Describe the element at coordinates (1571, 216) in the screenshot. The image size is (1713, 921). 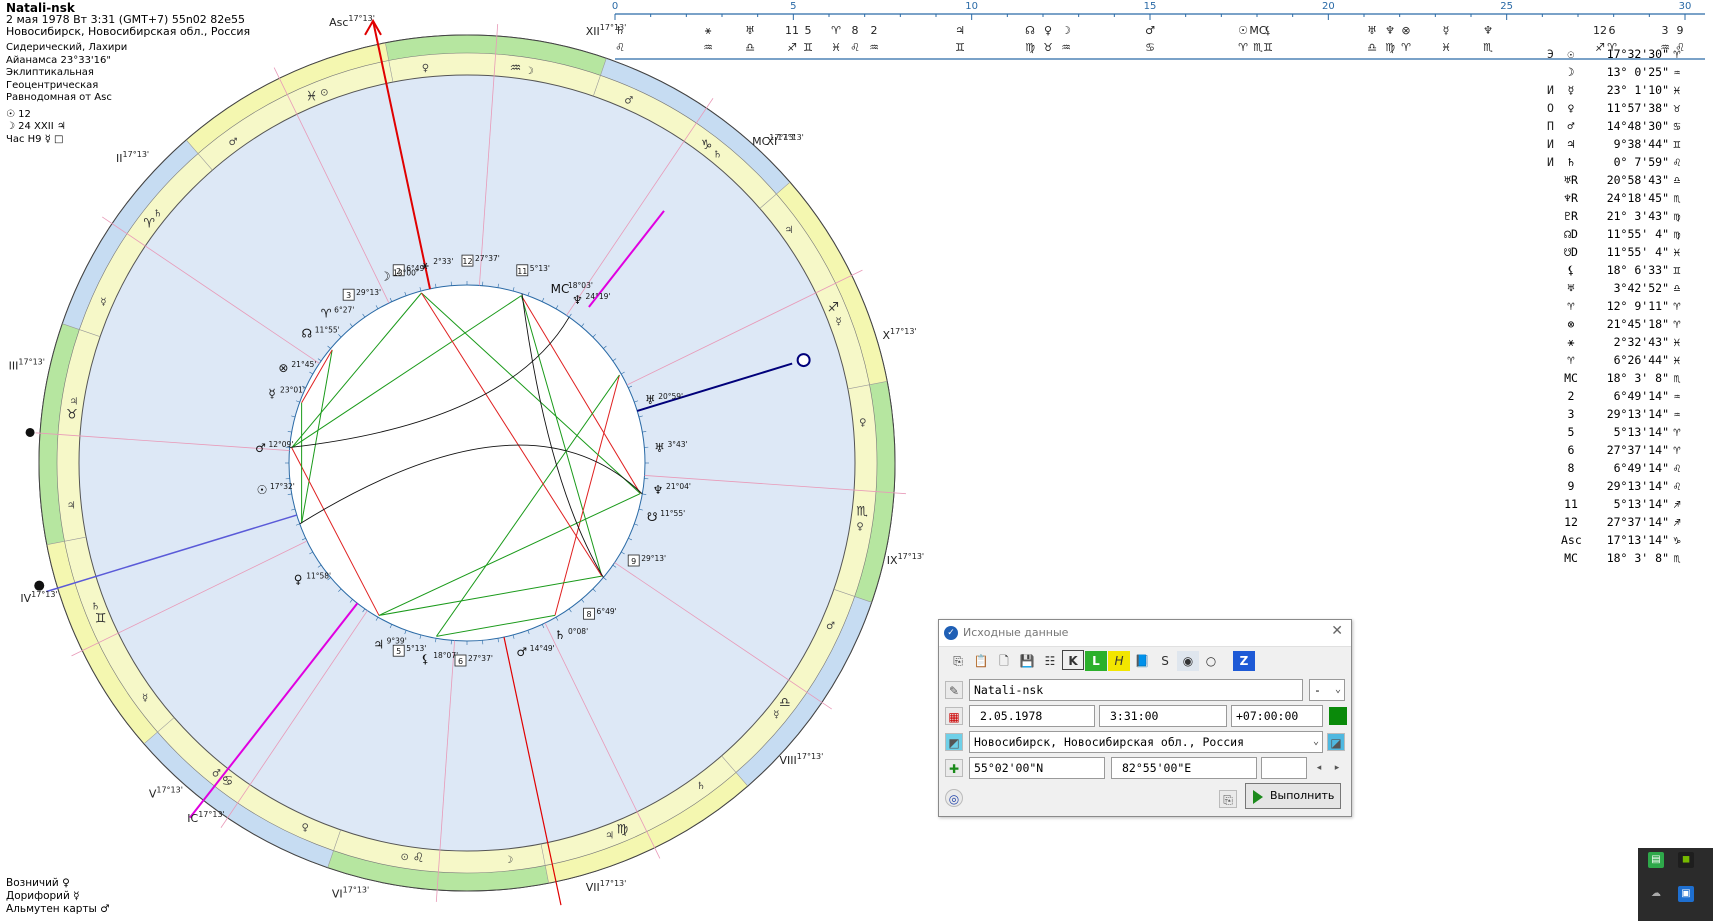
I see `planet-glyph: ♇R` at that location.